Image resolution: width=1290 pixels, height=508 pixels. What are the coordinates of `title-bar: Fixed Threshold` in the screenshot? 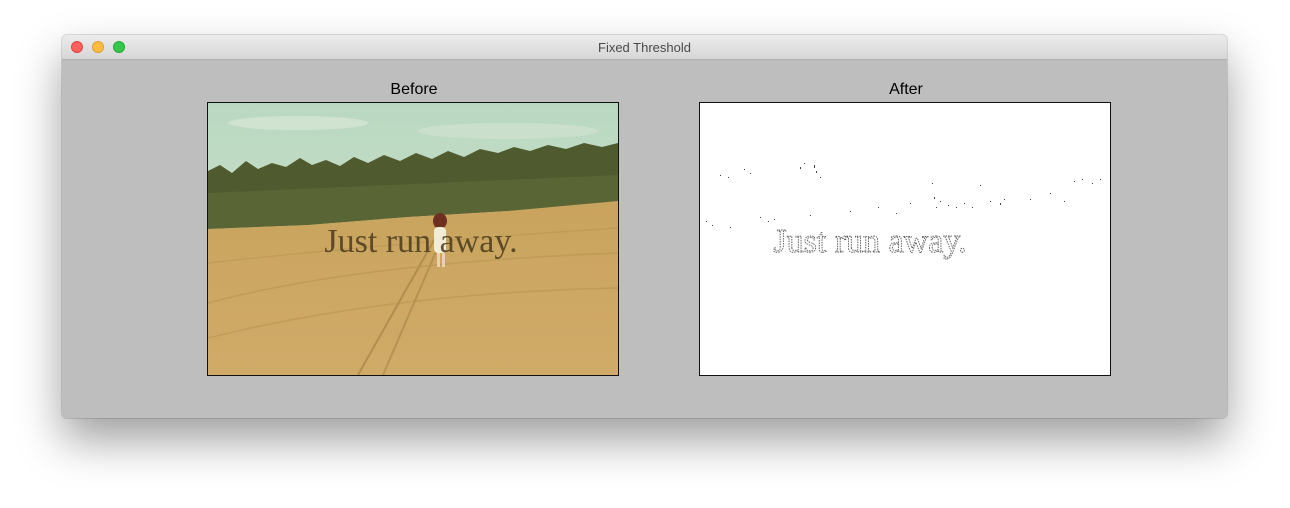 It's located at (644, 47).